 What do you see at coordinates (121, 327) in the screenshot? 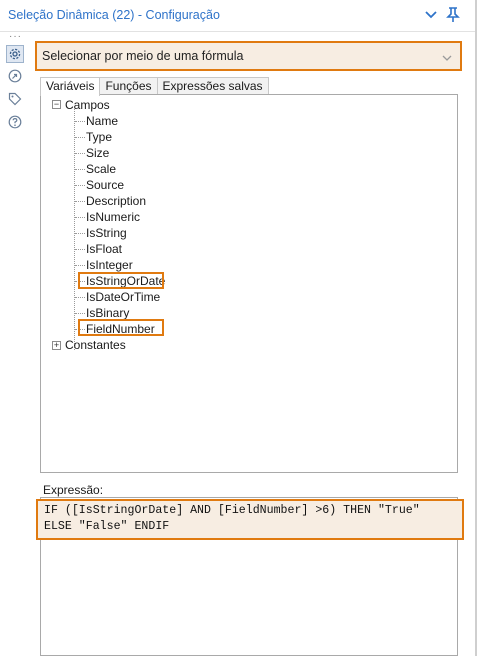
I see `highlight-fieldnumber` at bounding box center [121, 327].